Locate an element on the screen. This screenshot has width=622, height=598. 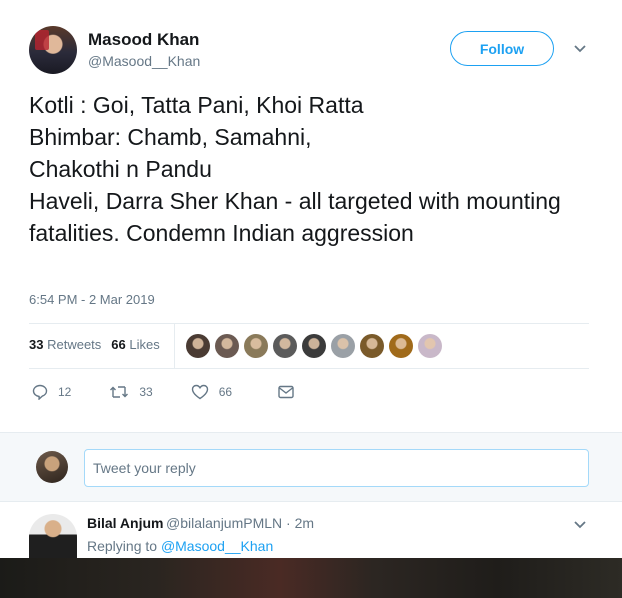
retweets-label: Retweets is located at coordinates (74, 344).